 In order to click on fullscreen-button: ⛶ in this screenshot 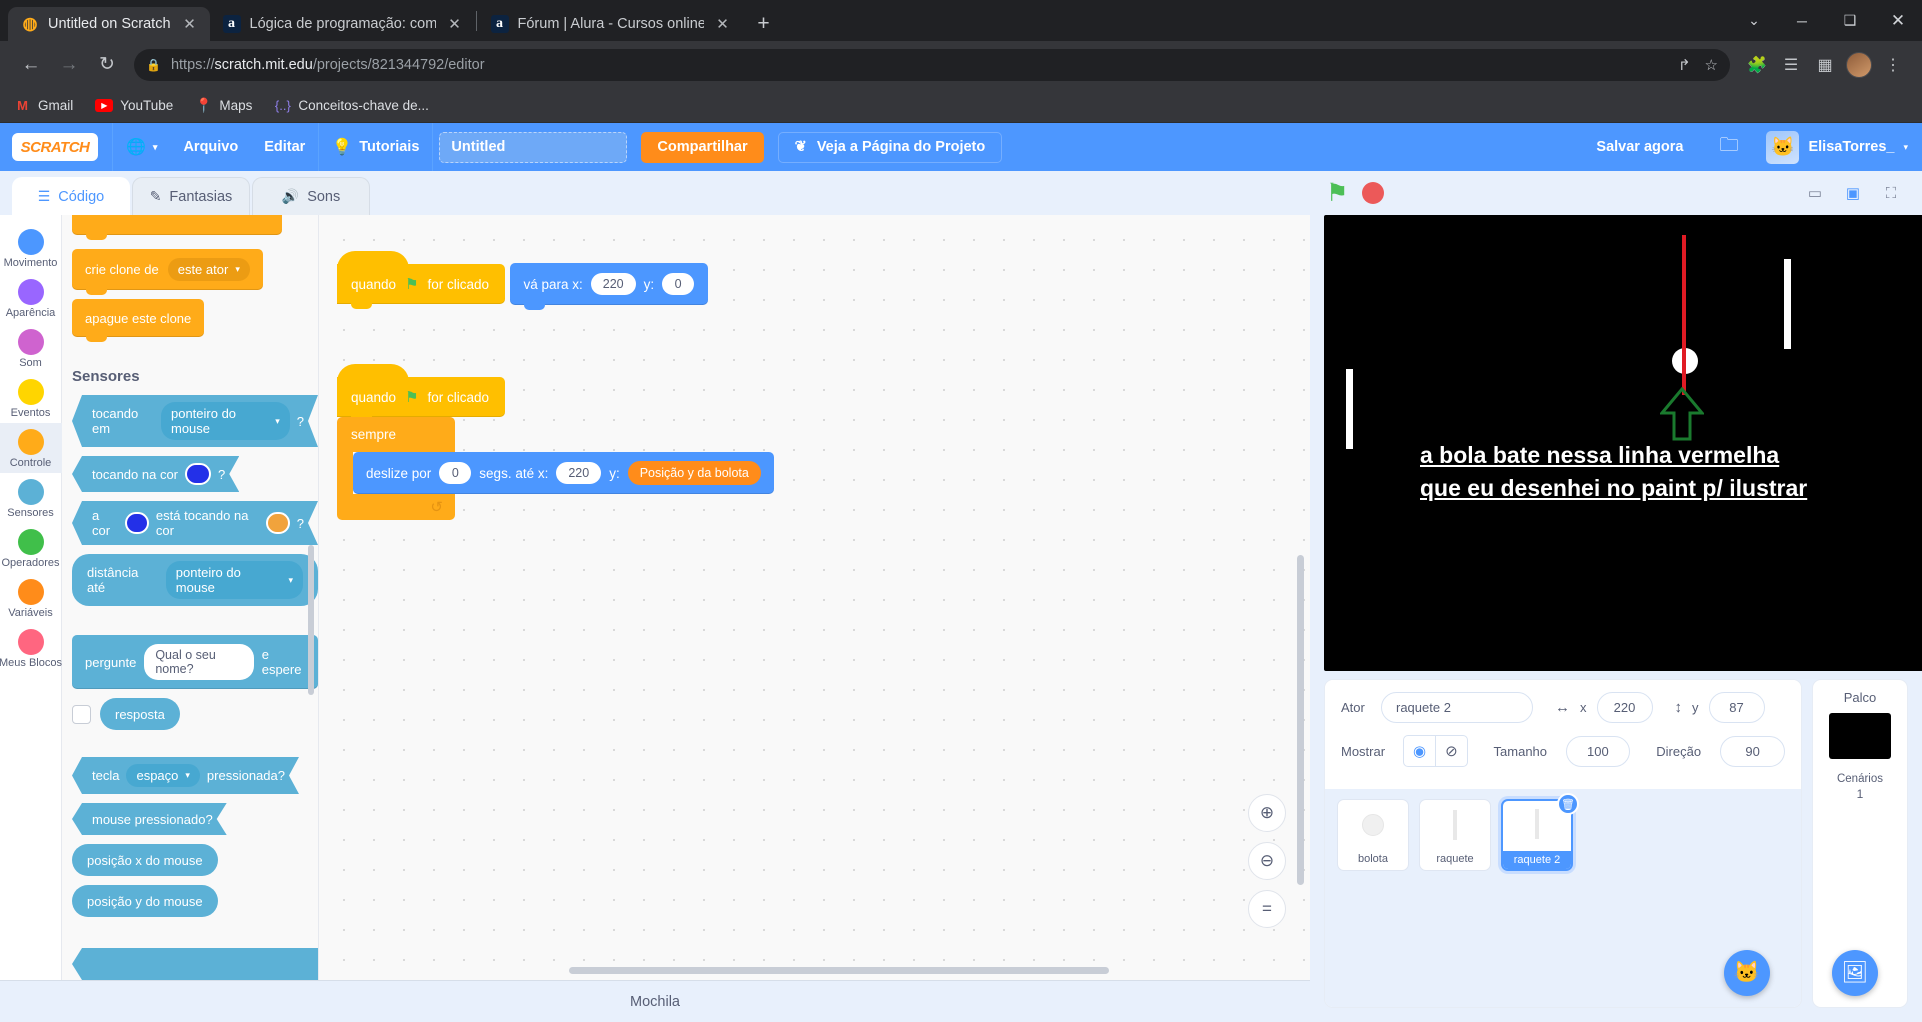, I will do `click(1891, 193)`.